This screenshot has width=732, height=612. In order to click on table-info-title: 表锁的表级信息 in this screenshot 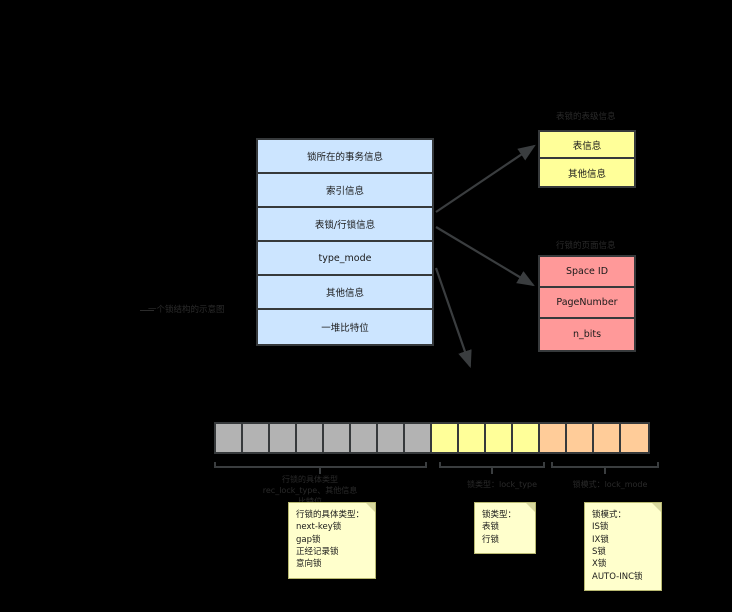, I will do `click(586, 117)`.